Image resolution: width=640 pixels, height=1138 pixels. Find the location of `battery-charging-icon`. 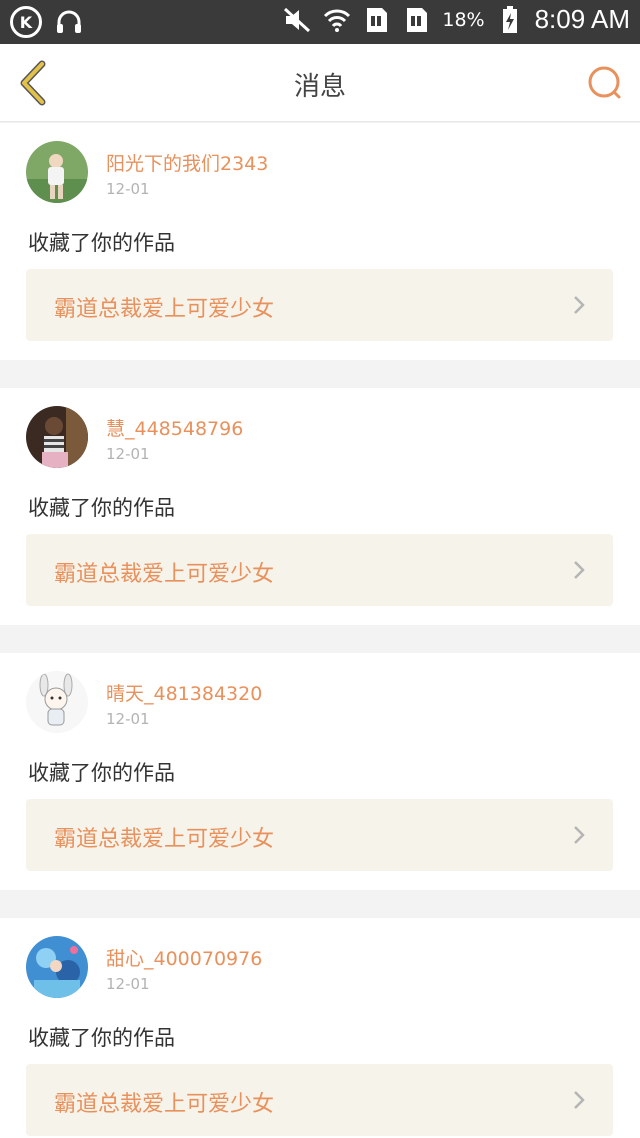

battery-charging-icon is located at coordinates (510, 20).